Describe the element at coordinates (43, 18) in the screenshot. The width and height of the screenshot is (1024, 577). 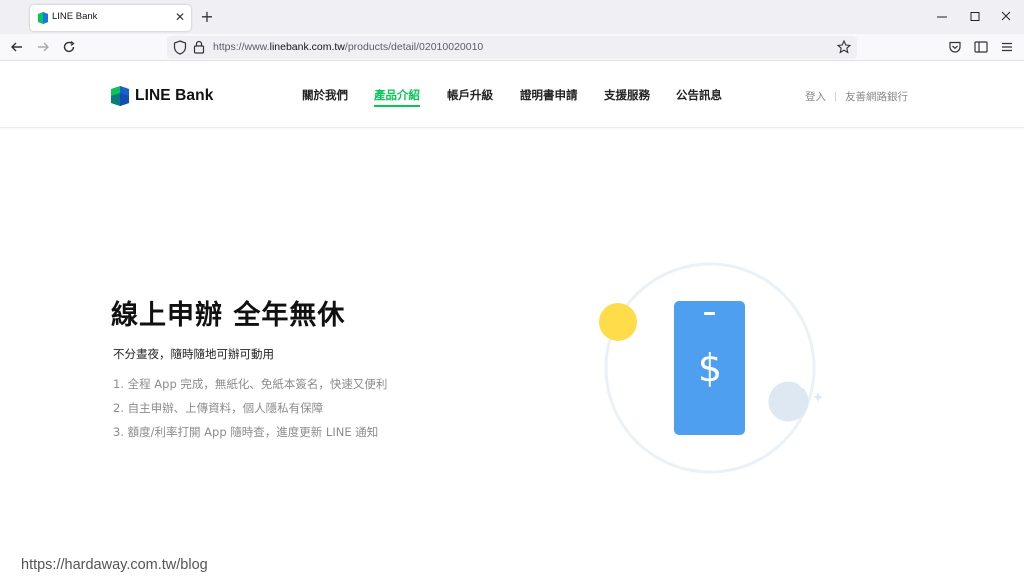
I see `line-bank-favicon-icon` at that location.